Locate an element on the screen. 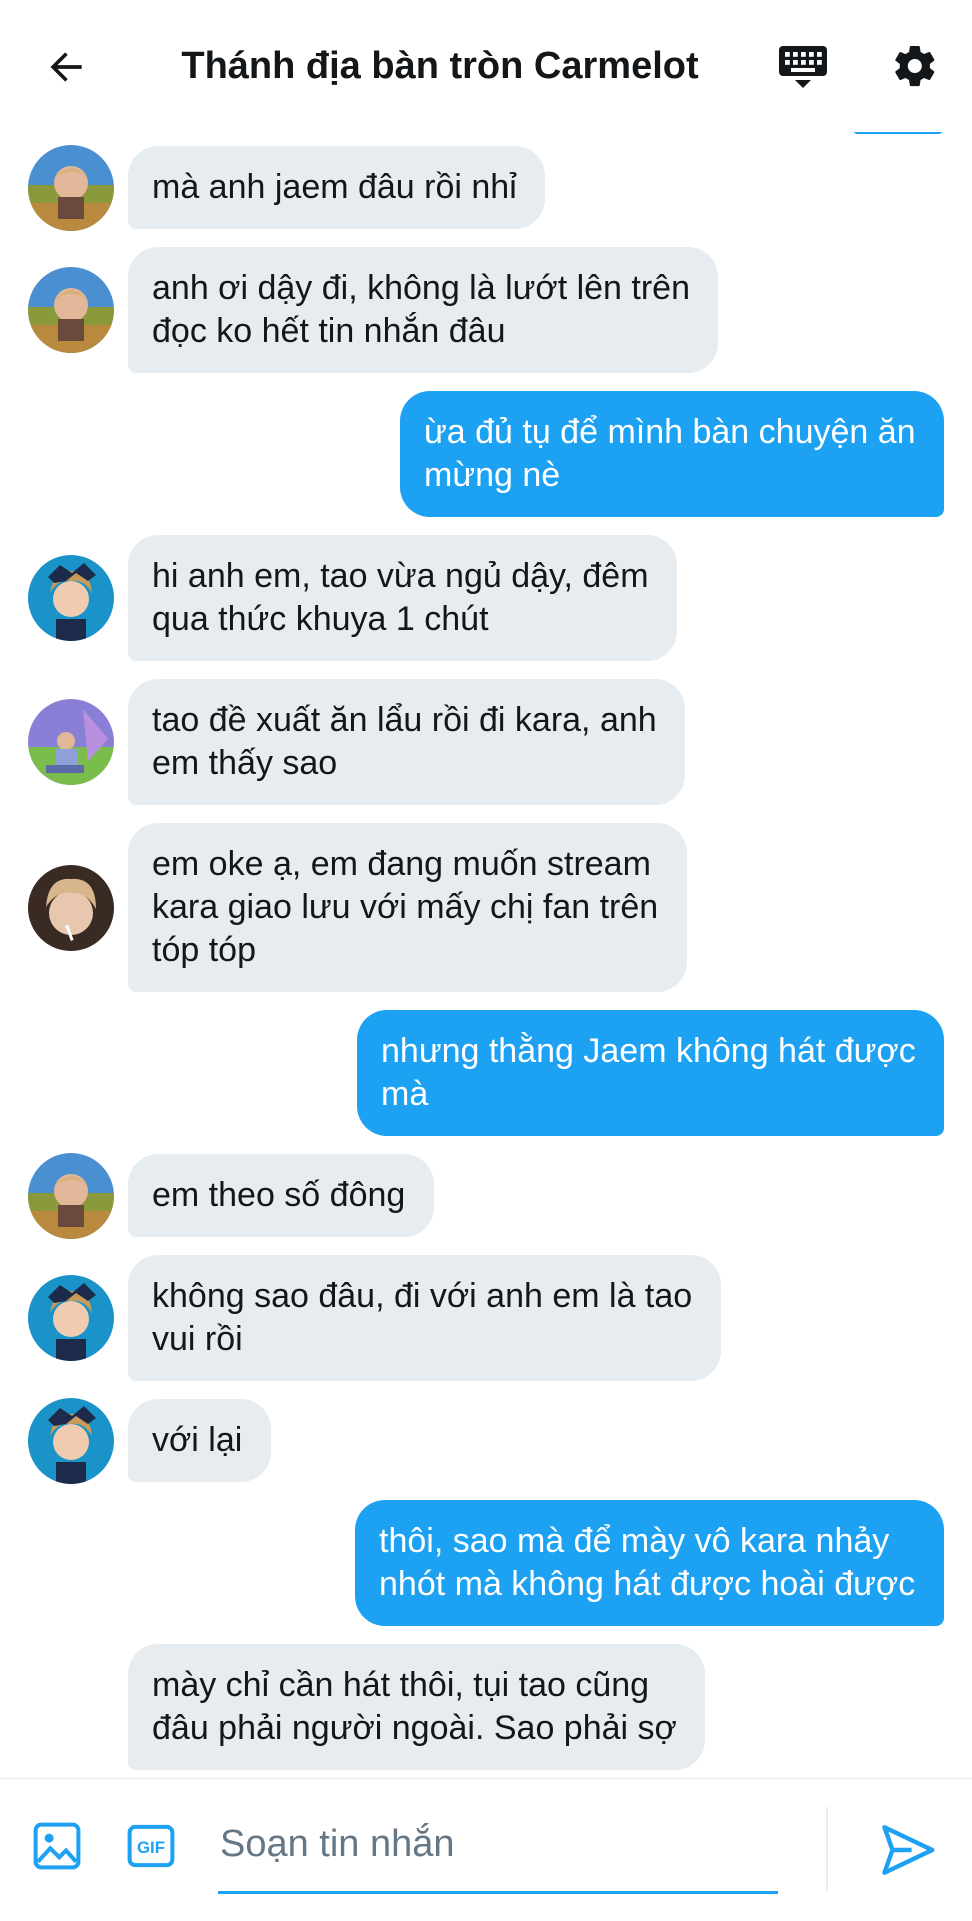 The height and width of the screenshot is (1921, 972). message-input-wrapper is located at coordinates (500, 1846).